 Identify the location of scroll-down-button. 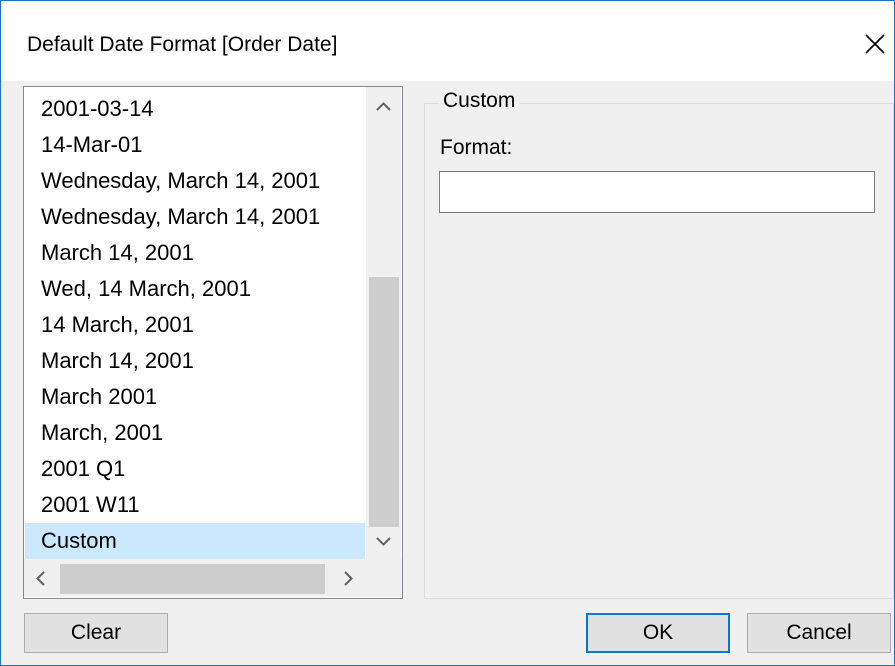
(383, 541).